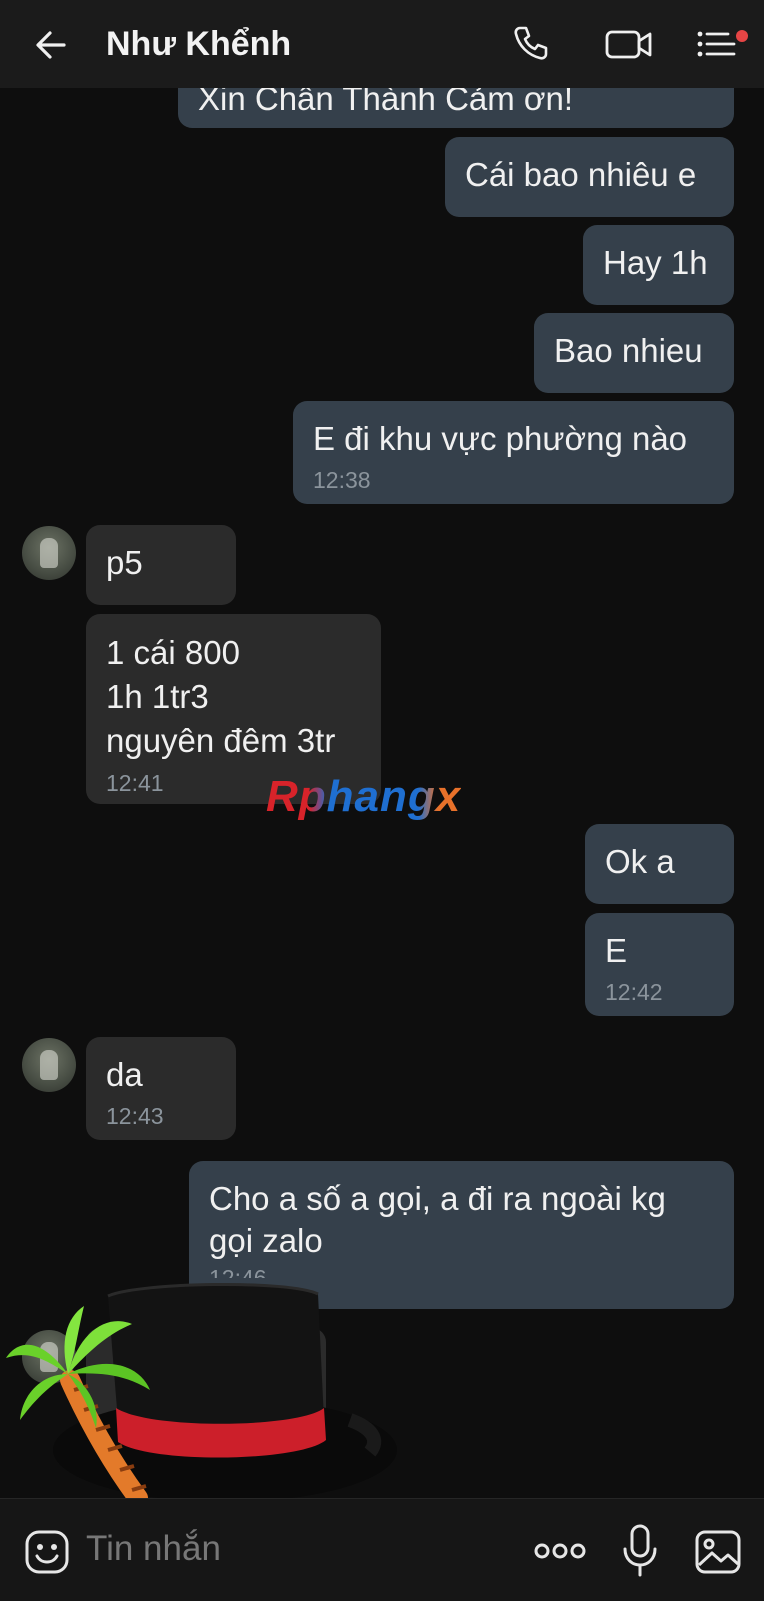  Describe the element at coordinates (718, 1552) in the screenshot. I see `image-icon` at that location.